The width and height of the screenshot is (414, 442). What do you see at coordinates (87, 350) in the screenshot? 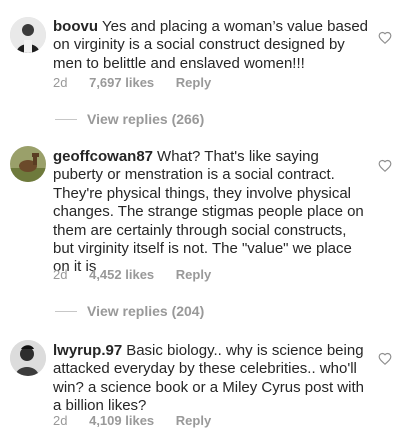
I see `comment-username: lwyrup.97` at bounding box center [87, 350].